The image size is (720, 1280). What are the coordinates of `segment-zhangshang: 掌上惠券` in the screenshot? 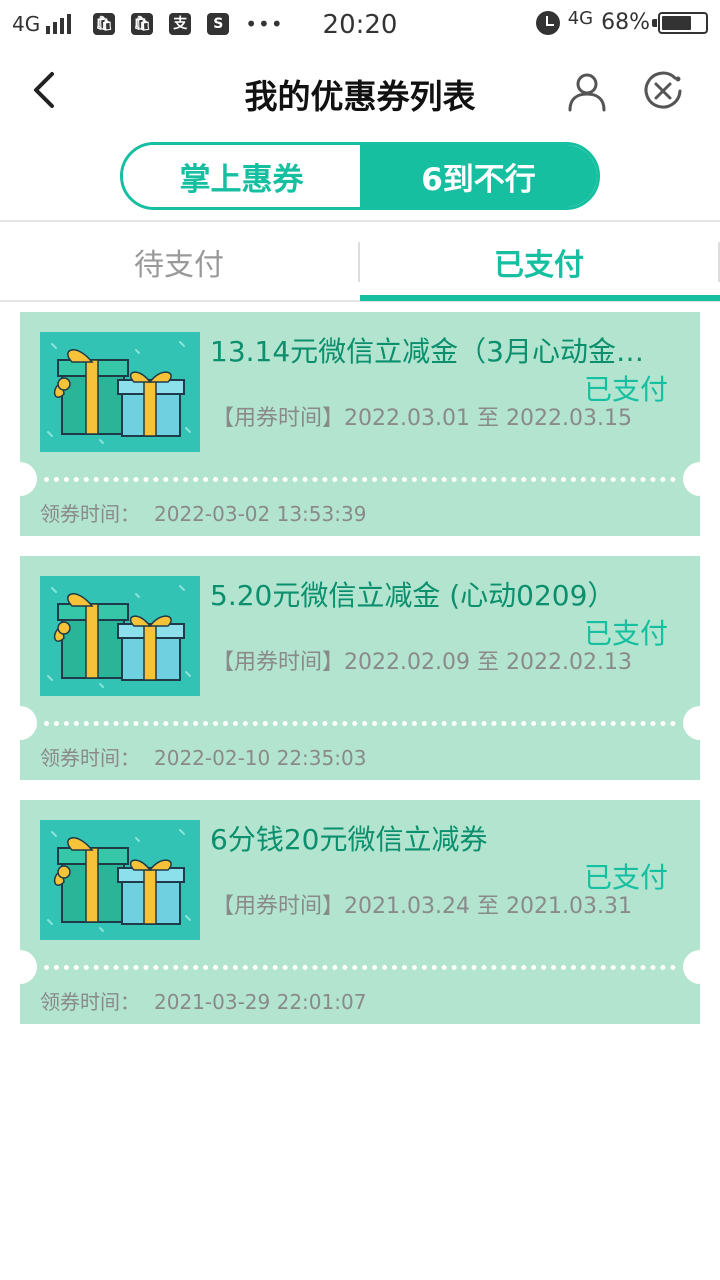 It's located at (241, 176).